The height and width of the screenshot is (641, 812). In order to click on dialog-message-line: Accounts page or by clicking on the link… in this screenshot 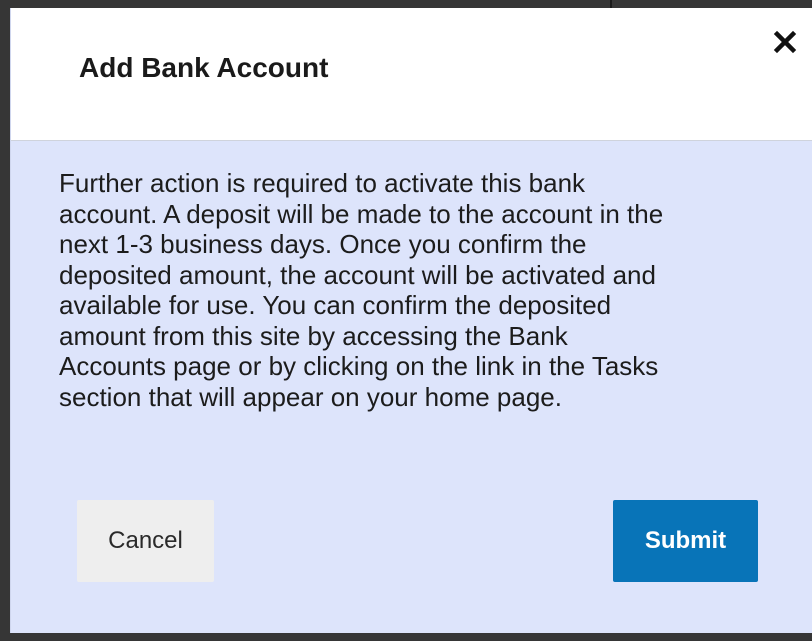, I will do `click(359, 366)`.